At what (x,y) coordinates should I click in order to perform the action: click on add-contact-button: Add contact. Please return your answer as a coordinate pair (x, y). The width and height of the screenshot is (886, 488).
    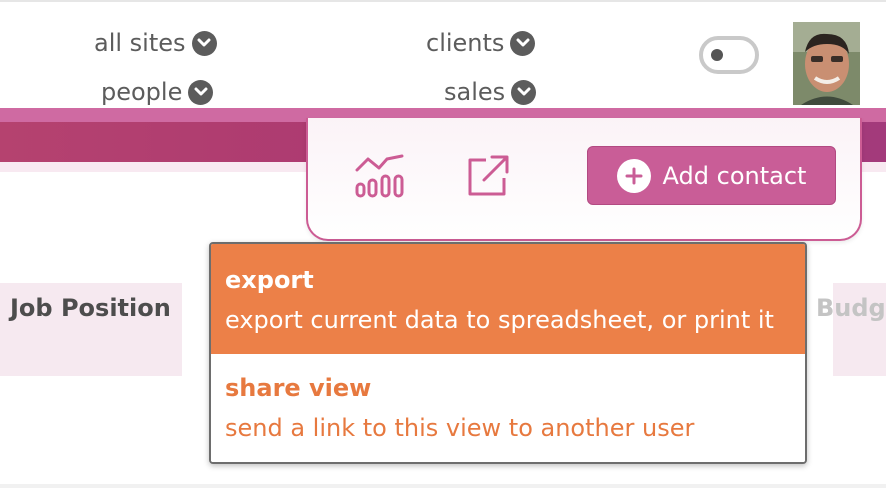
    Looking at the image, I should click on (711, 175).